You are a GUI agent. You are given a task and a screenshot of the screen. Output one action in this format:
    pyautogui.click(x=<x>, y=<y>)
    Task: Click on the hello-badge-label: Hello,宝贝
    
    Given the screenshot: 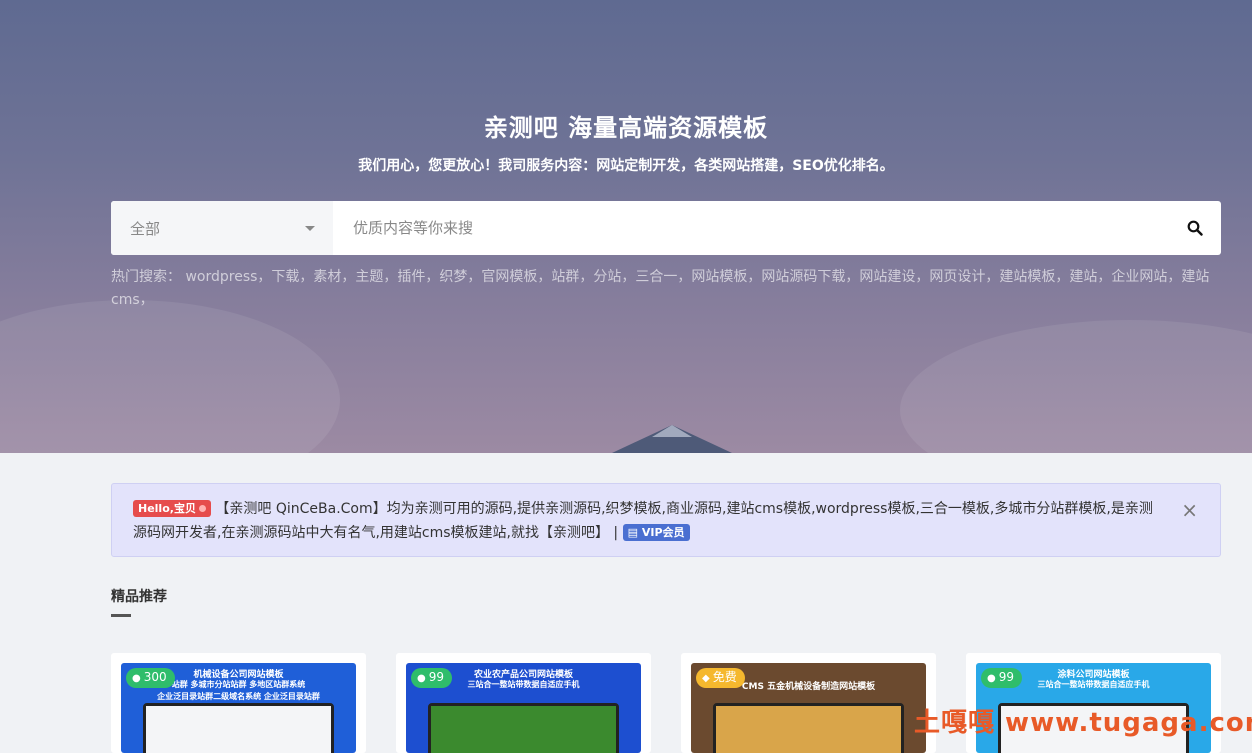 What is the action you would take?
    pyautogui.click(x=167, y=508)
    